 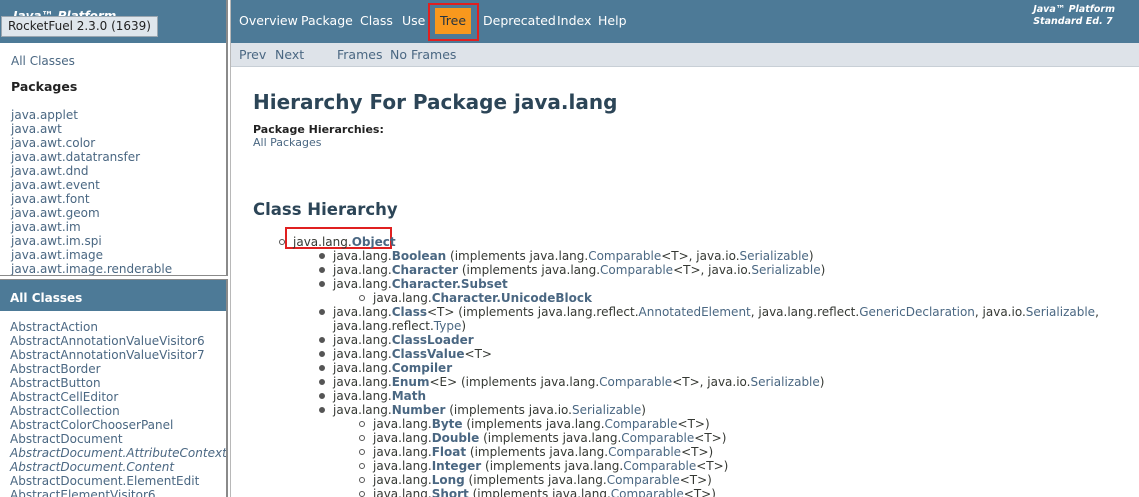 What do you see at coordinates (118, 369) in the screenshot?
I see `class-link: AbstractBorder` at bounding box center [118, 369].